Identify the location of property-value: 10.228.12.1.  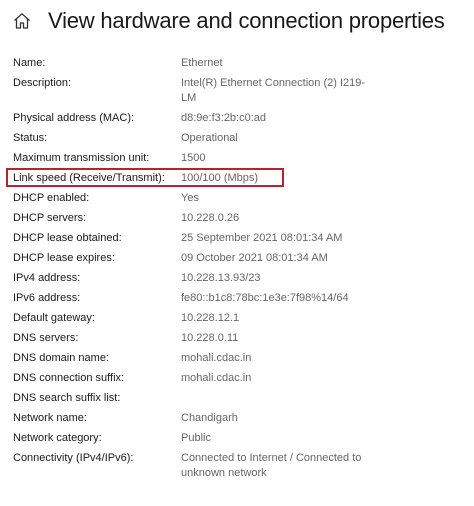
(281, 318).